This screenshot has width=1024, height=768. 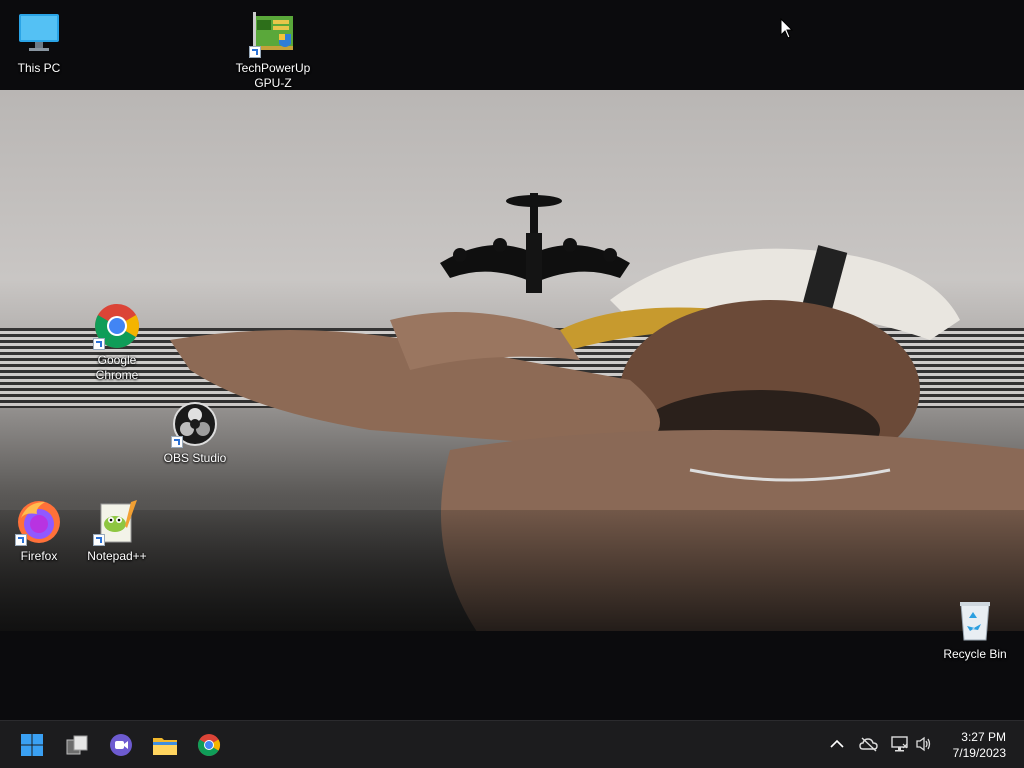 I want to click on icon-label: Recycle Bin, so click(x=975, y=654).